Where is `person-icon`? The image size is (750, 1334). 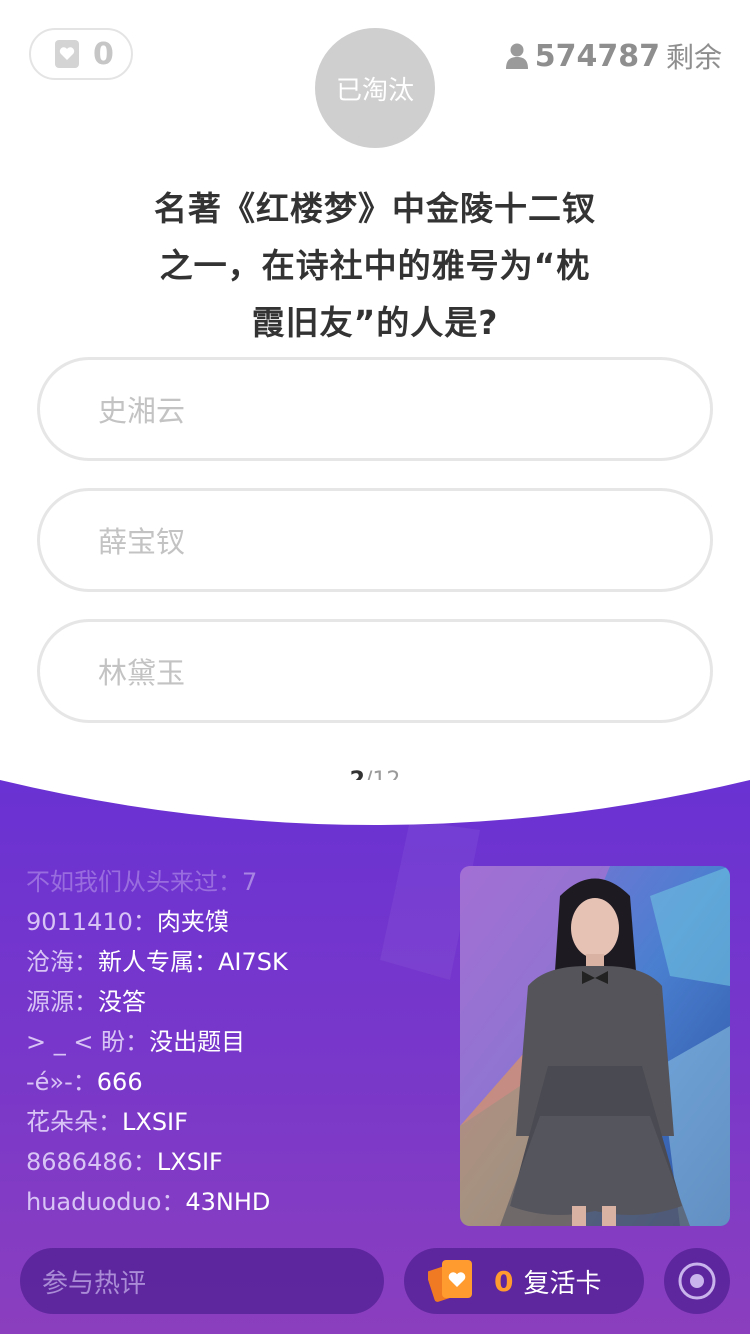 person-icon is located at coordinates (516, 56).